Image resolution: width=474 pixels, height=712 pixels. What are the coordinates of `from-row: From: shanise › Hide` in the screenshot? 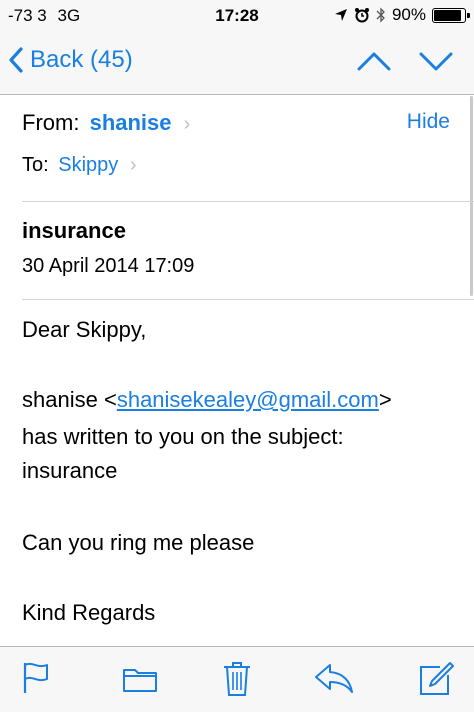 It's located at (242, 125).